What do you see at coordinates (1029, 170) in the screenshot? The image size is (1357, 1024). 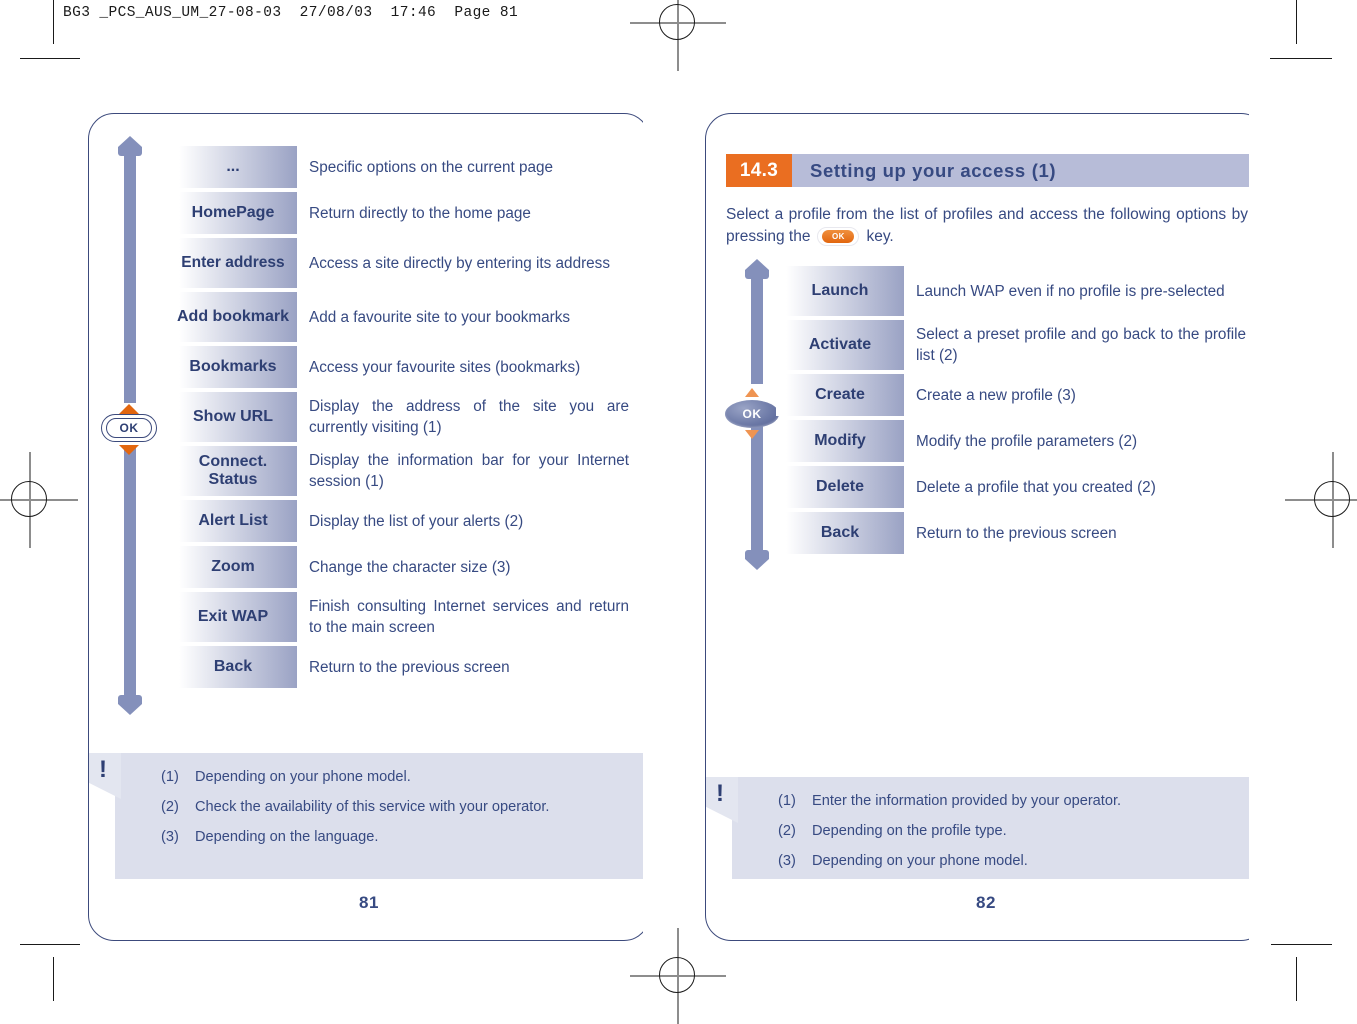 I see `section-title: Setting up your access (1)` at bounding box center [1029, 170].